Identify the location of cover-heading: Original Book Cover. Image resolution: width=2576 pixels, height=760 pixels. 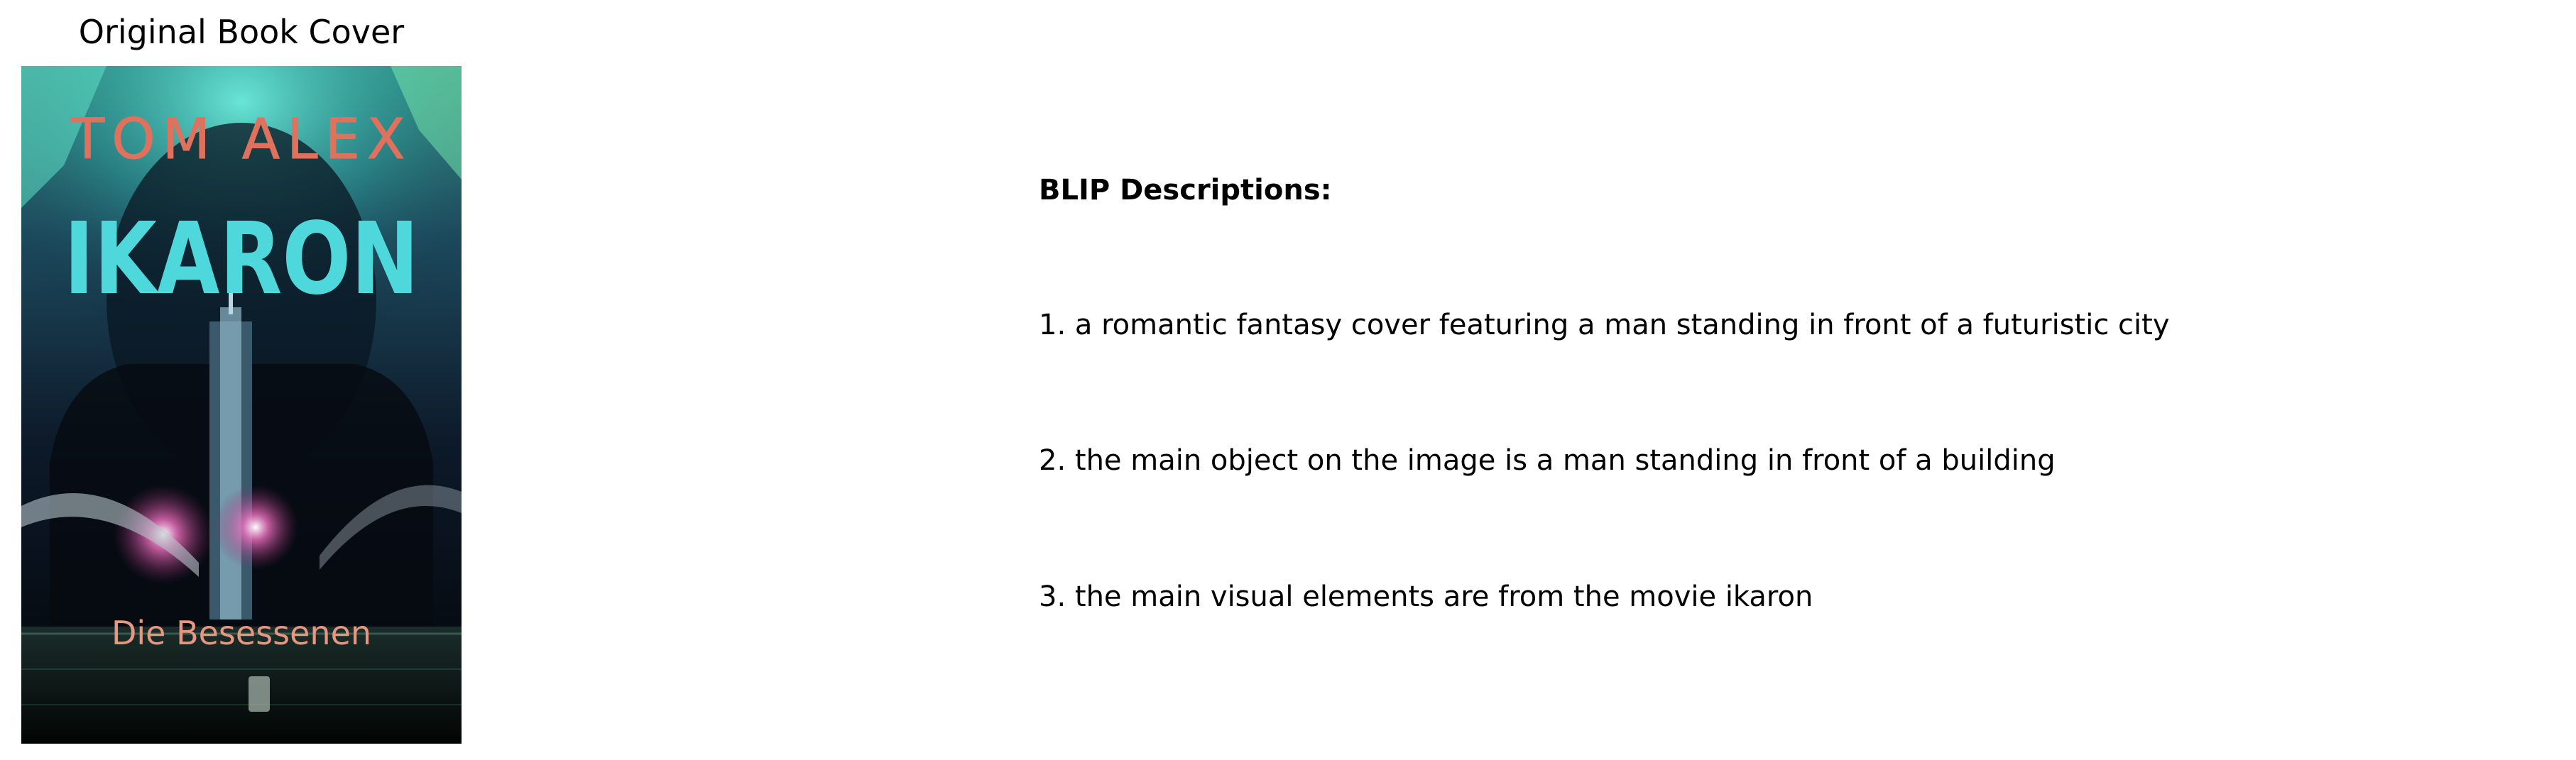
(241, 32).